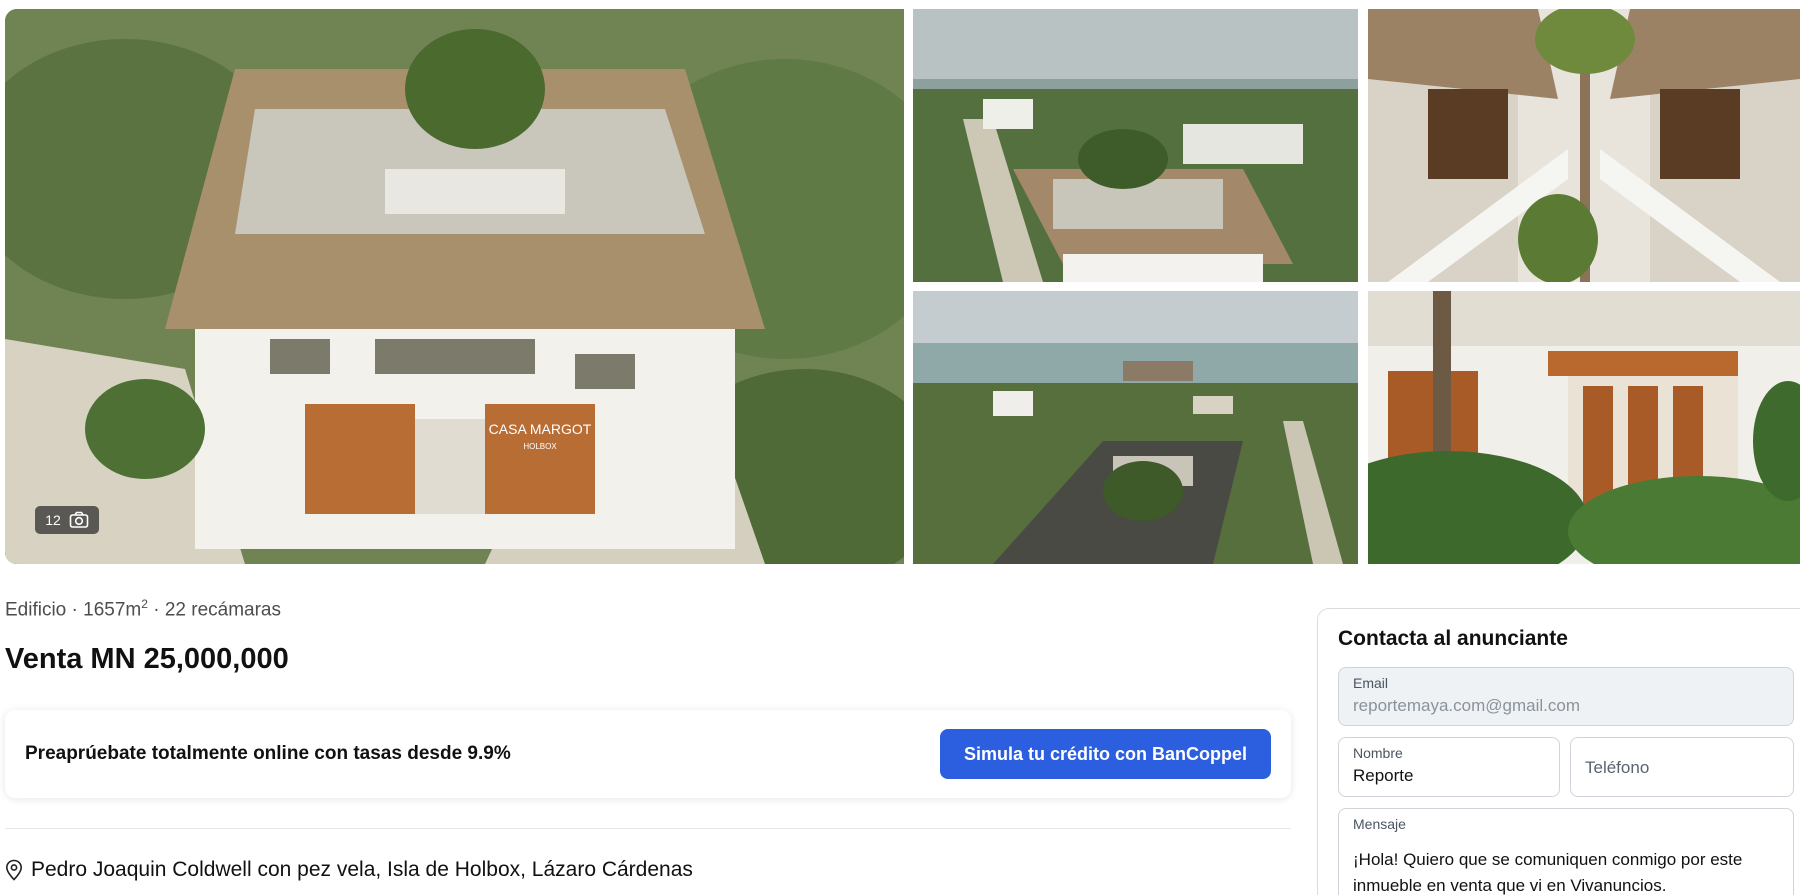  What do you see at coordinates (1449, 767) in the screenshot?
I see `name-field: Nombre Reporte` at bounding box center [1449, 767].